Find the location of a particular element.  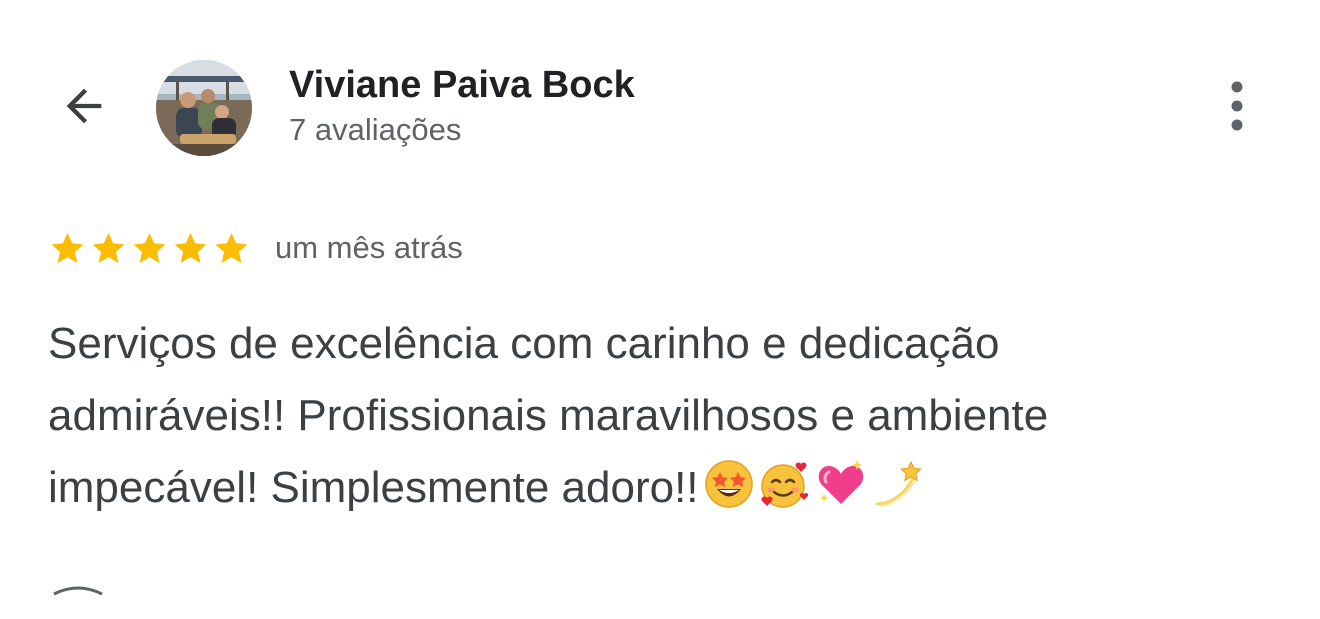

star-struck-emoji is located at coordinates (729, 484).